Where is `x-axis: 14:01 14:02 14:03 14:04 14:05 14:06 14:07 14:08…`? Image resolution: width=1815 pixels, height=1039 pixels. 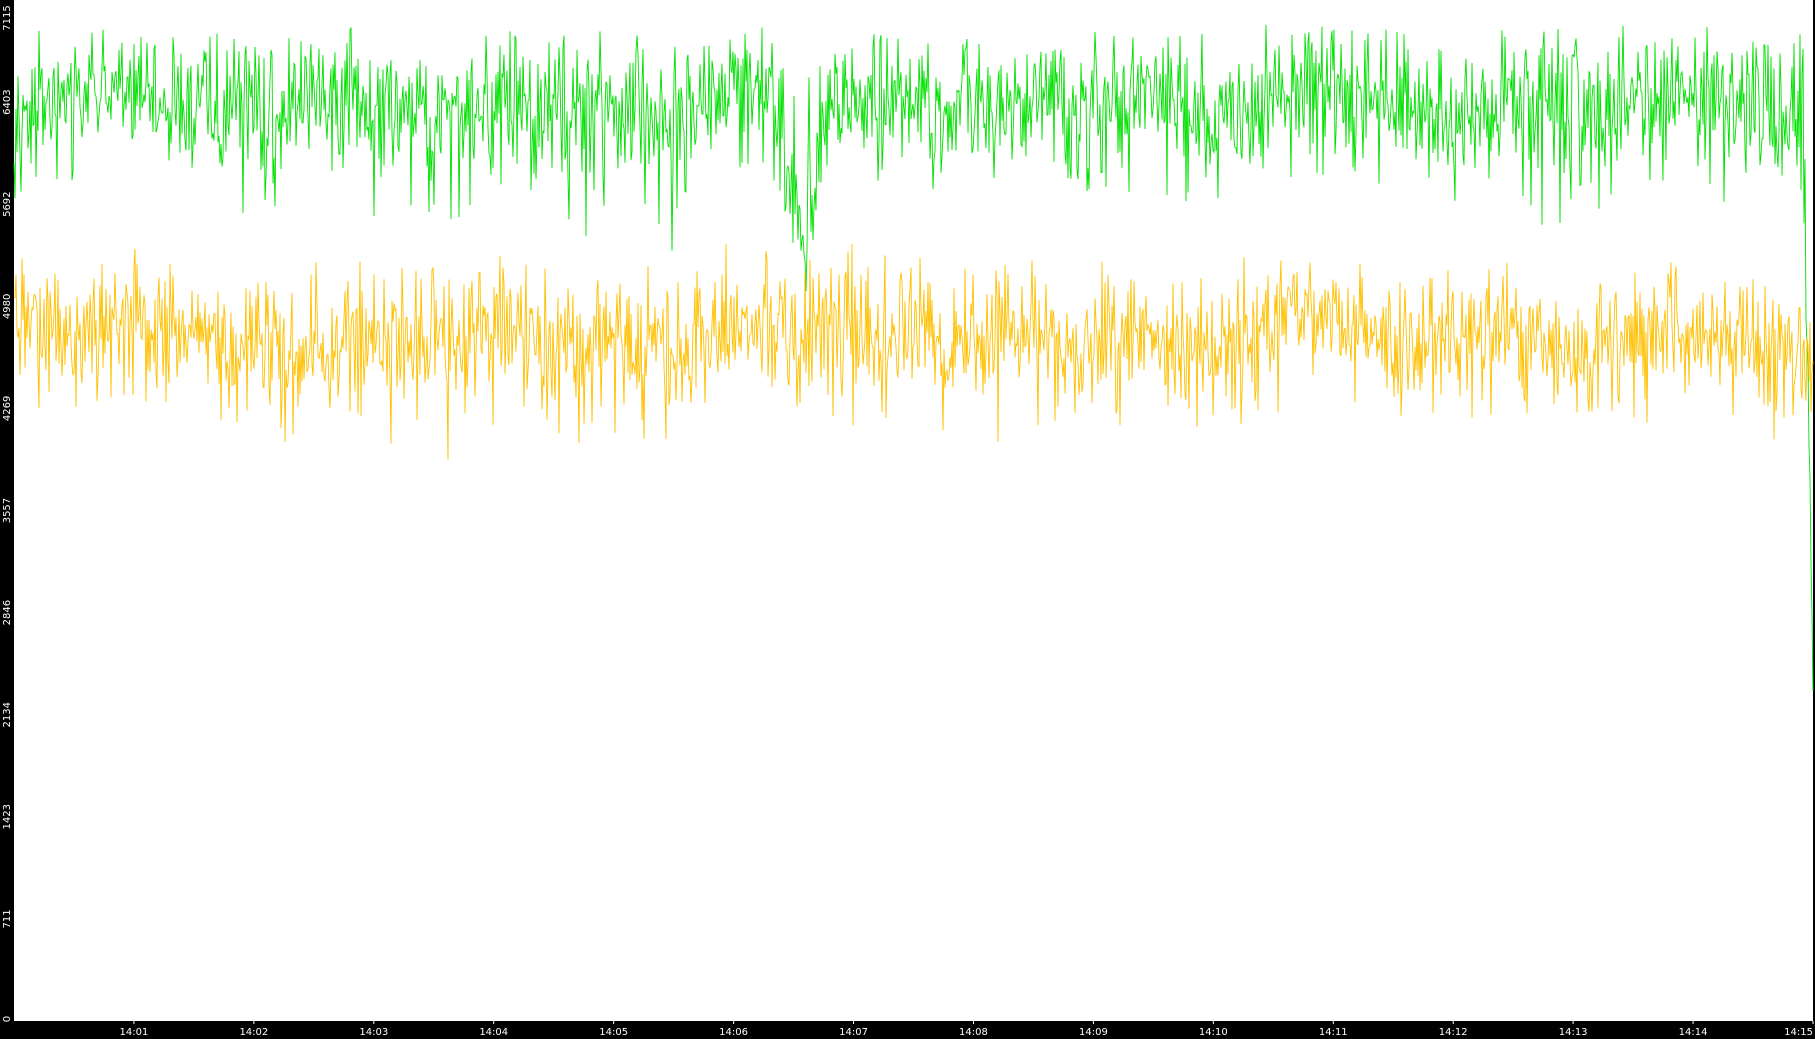 x-axis: 14:01 14:02 14:03 14:04 14:05 14:06 14:07 14:08… is located at coordinates (967, 1029).